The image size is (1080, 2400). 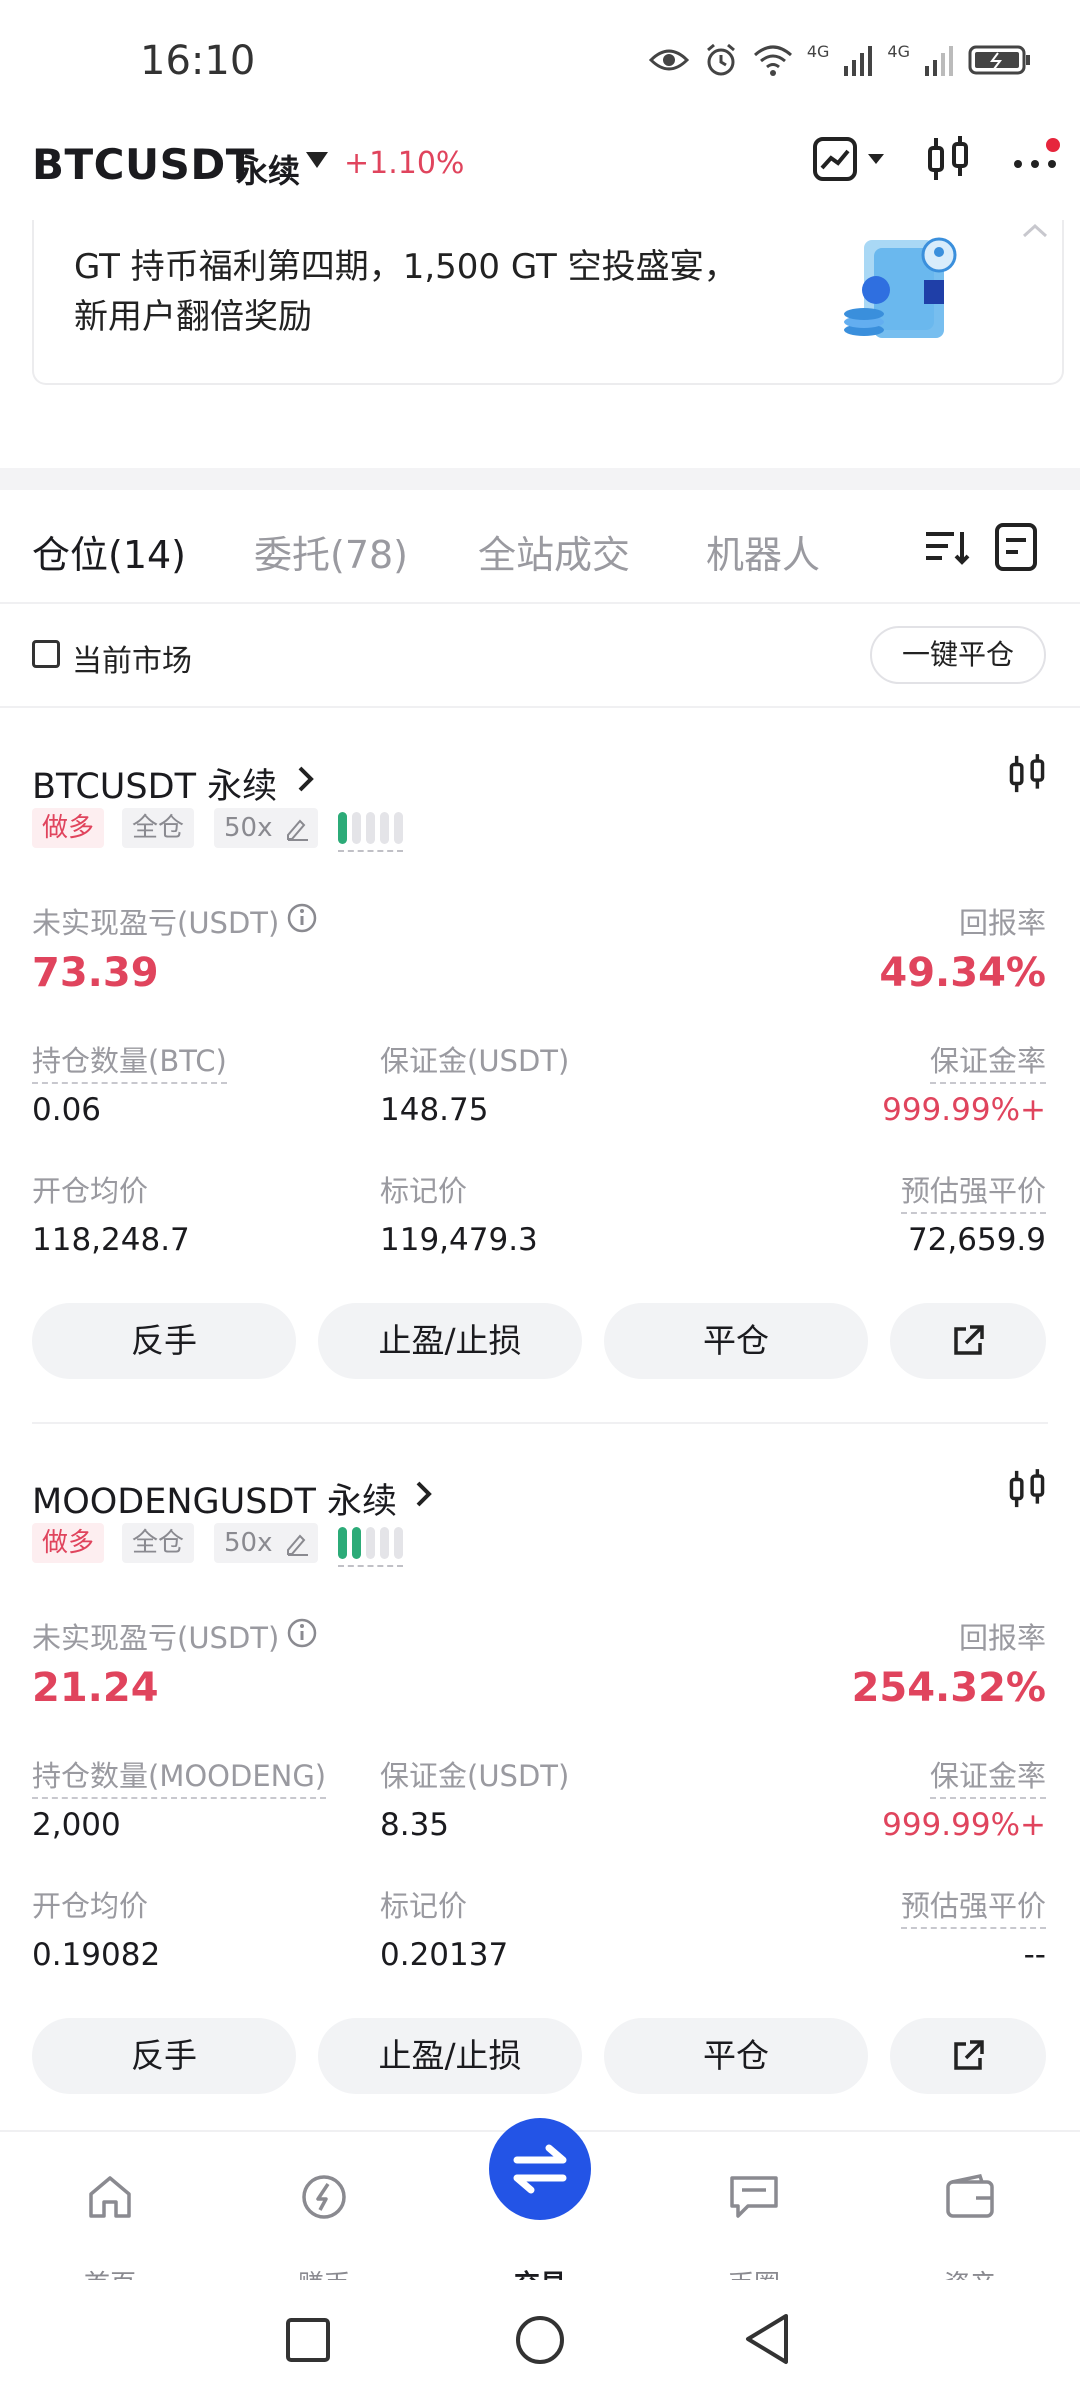 What do you see at coordinates (404, 163) in the screenshot?
I see `price-change: +1.10%` at bounding box center [404, 163].